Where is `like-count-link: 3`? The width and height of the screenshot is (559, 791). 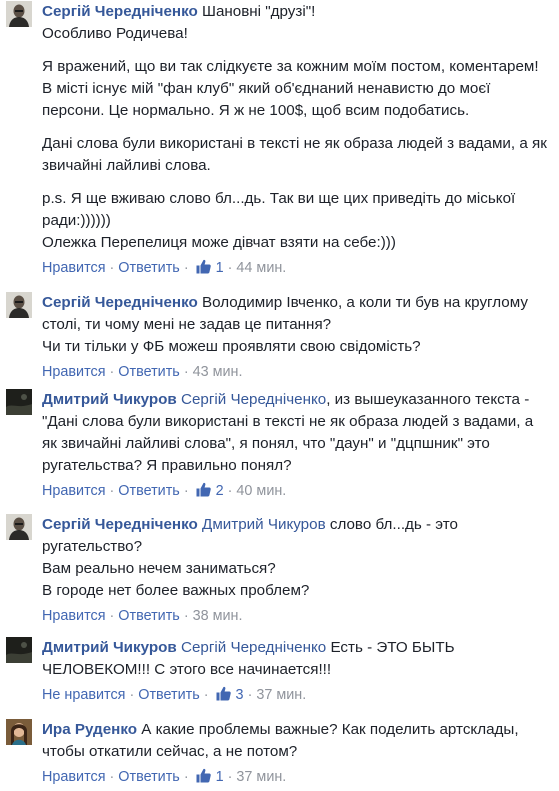 like-count-link: 3 is located at coordinates (228, 694).